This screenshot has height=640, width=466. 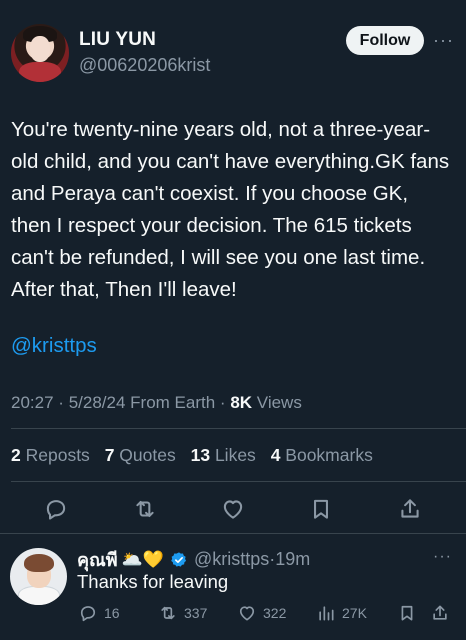 I want to click on reply-name-emoji: 🌥️💛, so click(x=142, y=559).